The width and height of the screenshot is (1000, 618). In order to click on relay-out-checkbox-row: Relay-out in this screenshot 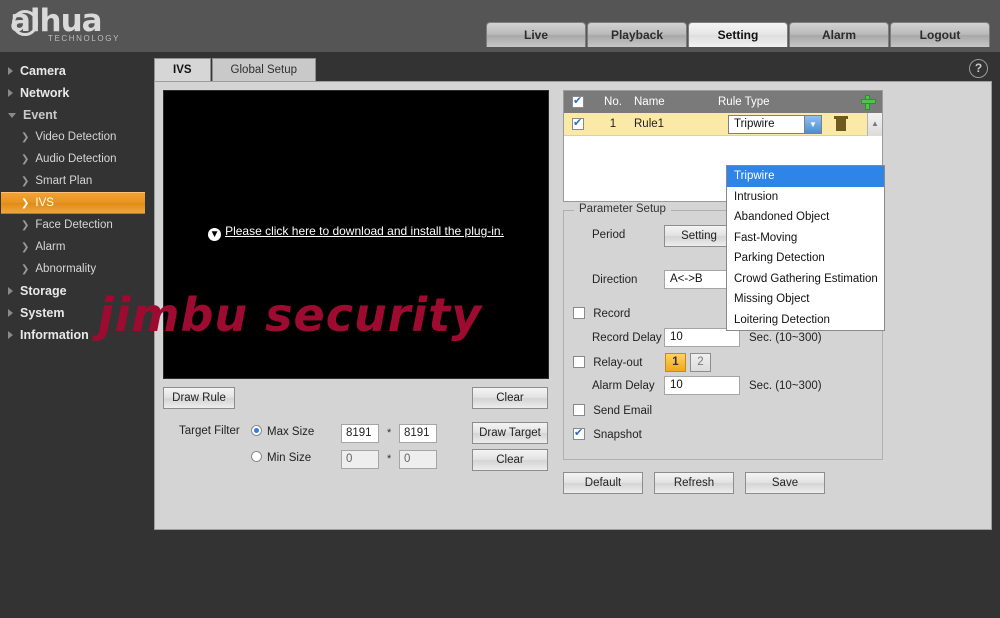, I will do `click(607, 362)`.